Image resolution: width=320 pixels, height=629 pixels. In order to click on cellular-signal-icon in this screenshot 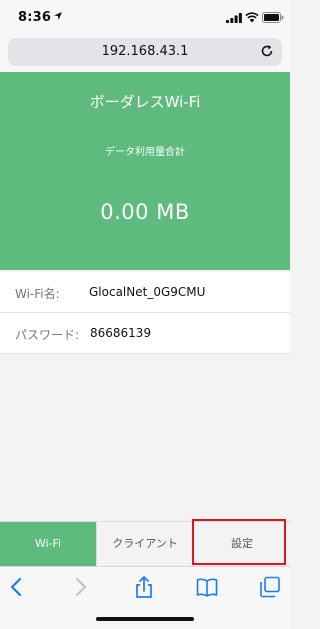, I will do `click(234, 18)`.